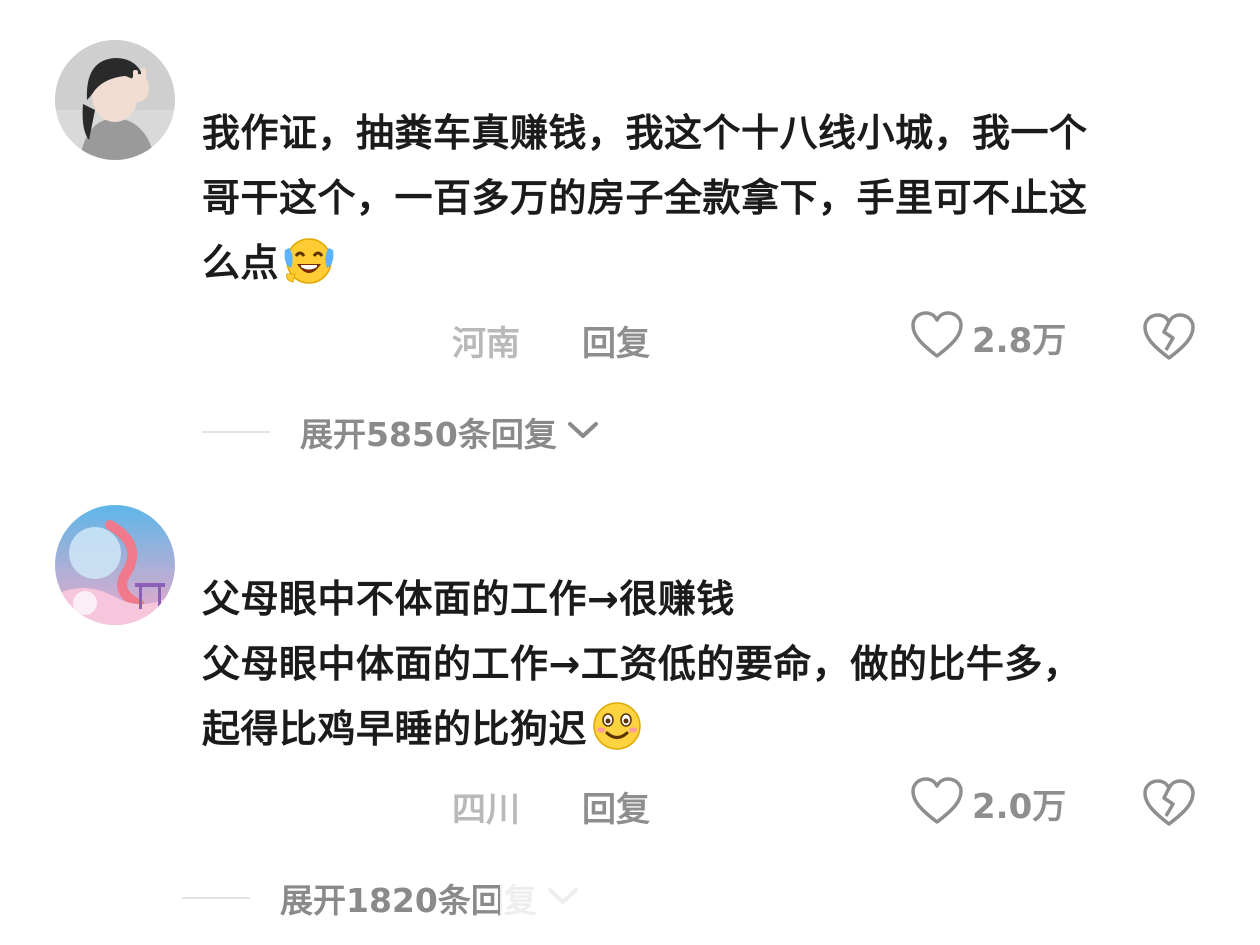  What do you see at coordinates (645, 198) in the screenshot?
I see `comment-line: 哥干这个，一百多万的房子全款拿下，手里可不止这` at bounding box center [645, 198].